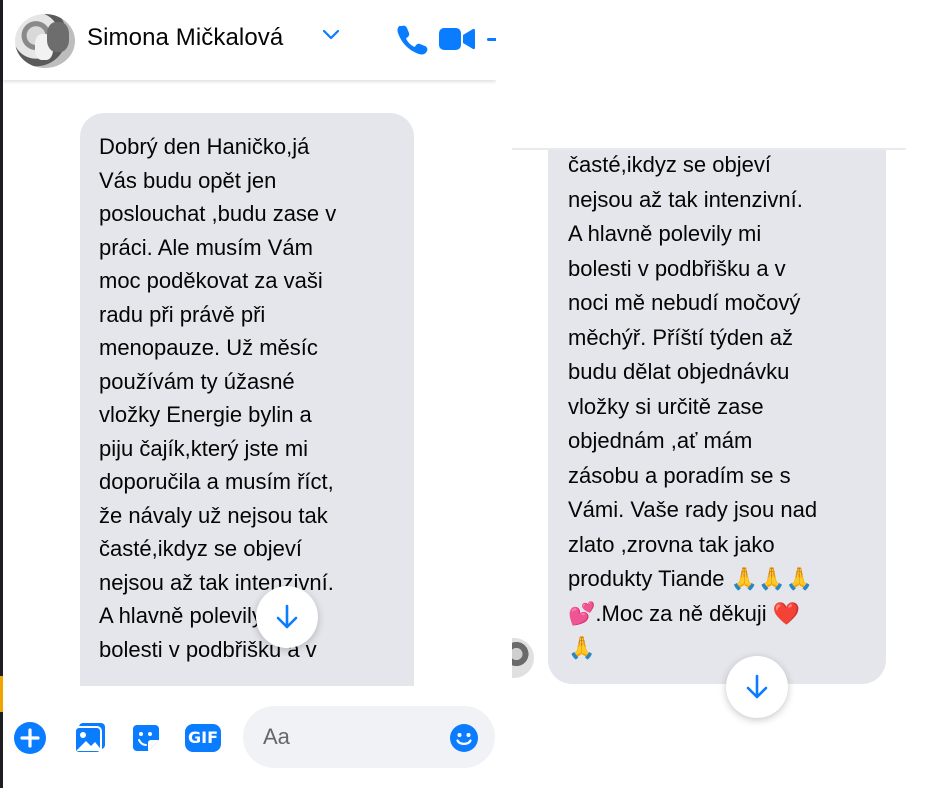 The height and width of the screenshot is (788, 940). What do you see at coordinates (249, 737) in the screenshot?
I see `message-composer: GIF` at bounding box center [249, 737].